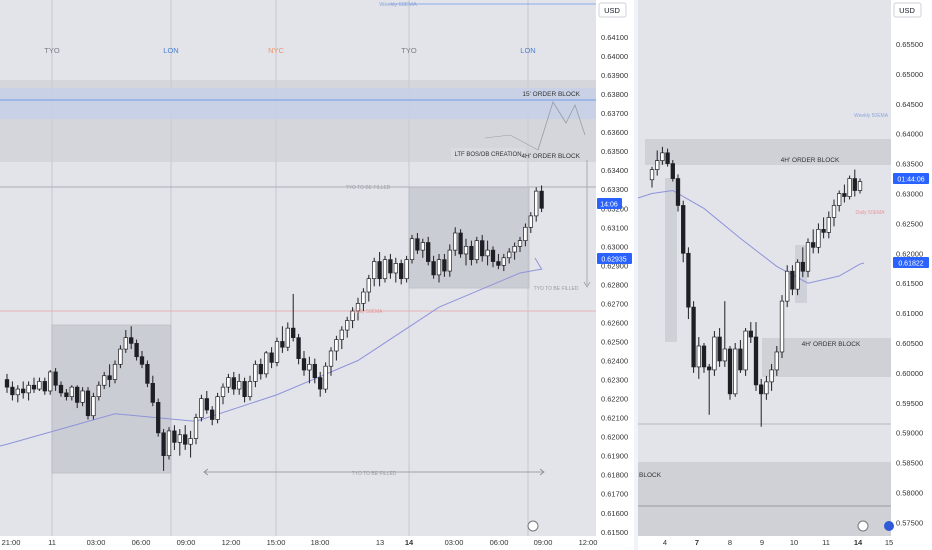  I want to click on price-tick: 0.62700, so click(614, 303).